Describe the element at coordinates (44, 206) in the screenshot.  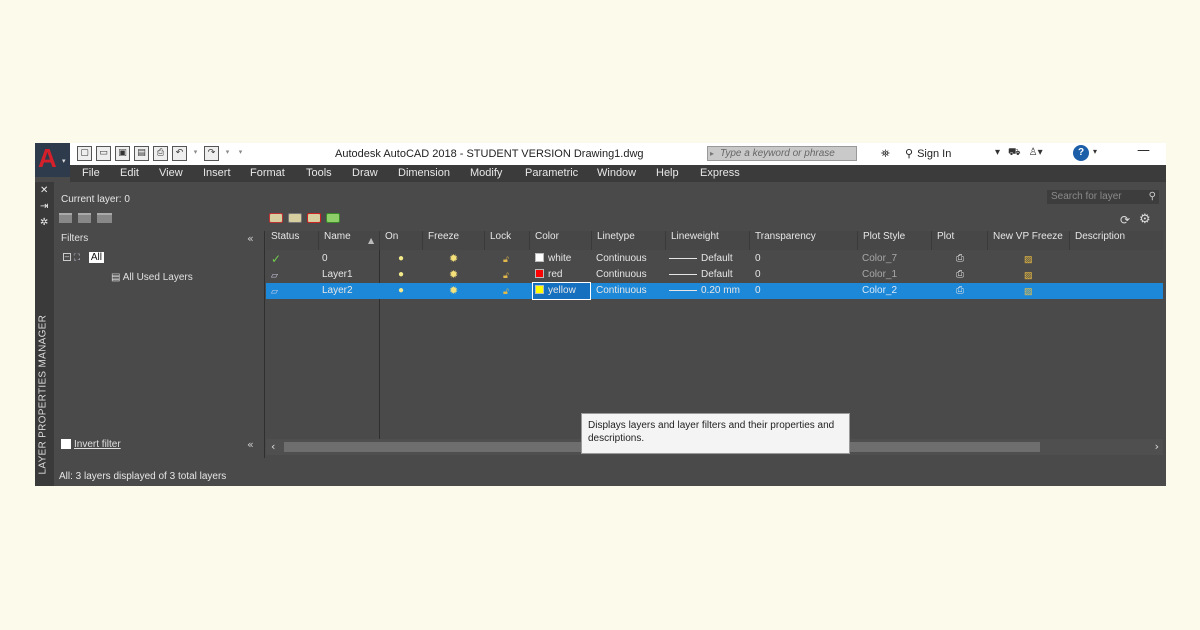
I see `auto-hide-icon: ⇥` at that location.